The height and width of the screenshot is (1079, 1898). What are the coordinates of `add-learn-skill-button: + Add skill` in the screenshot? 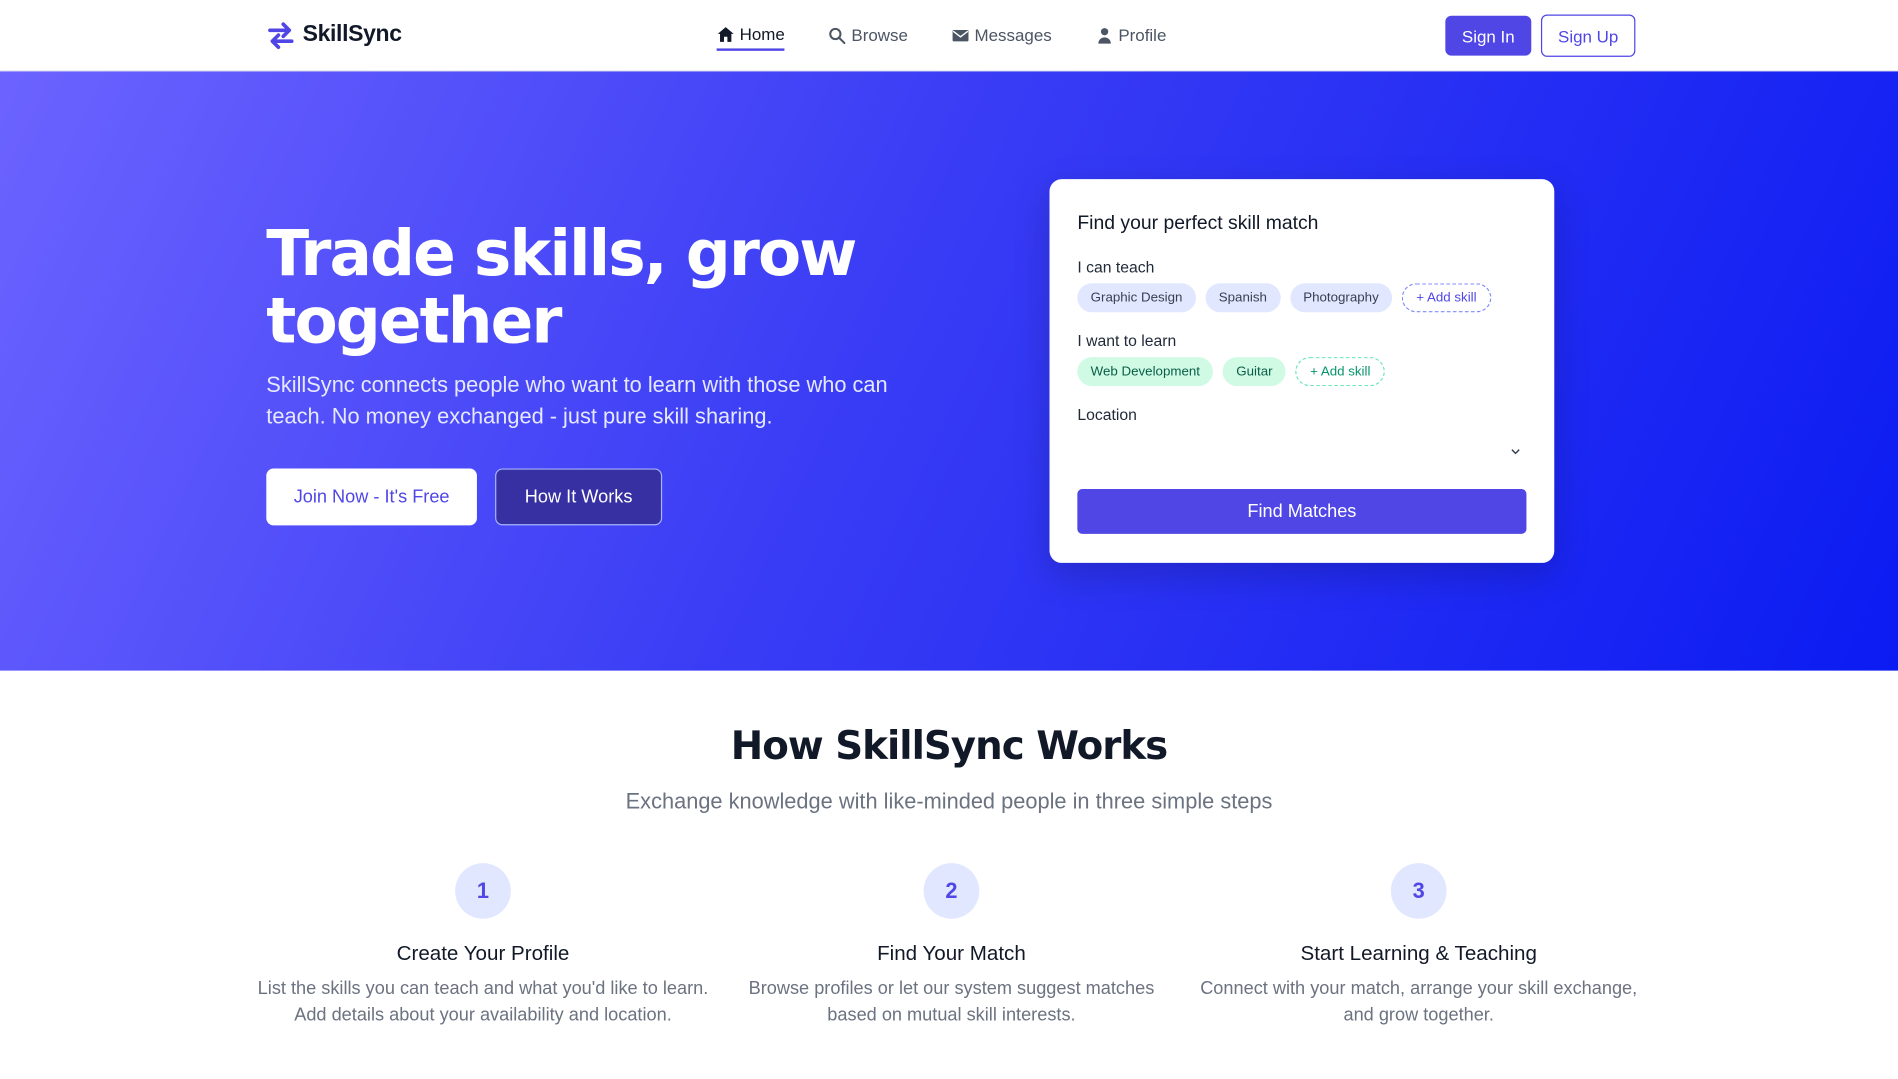 It's located at (1340, 372).